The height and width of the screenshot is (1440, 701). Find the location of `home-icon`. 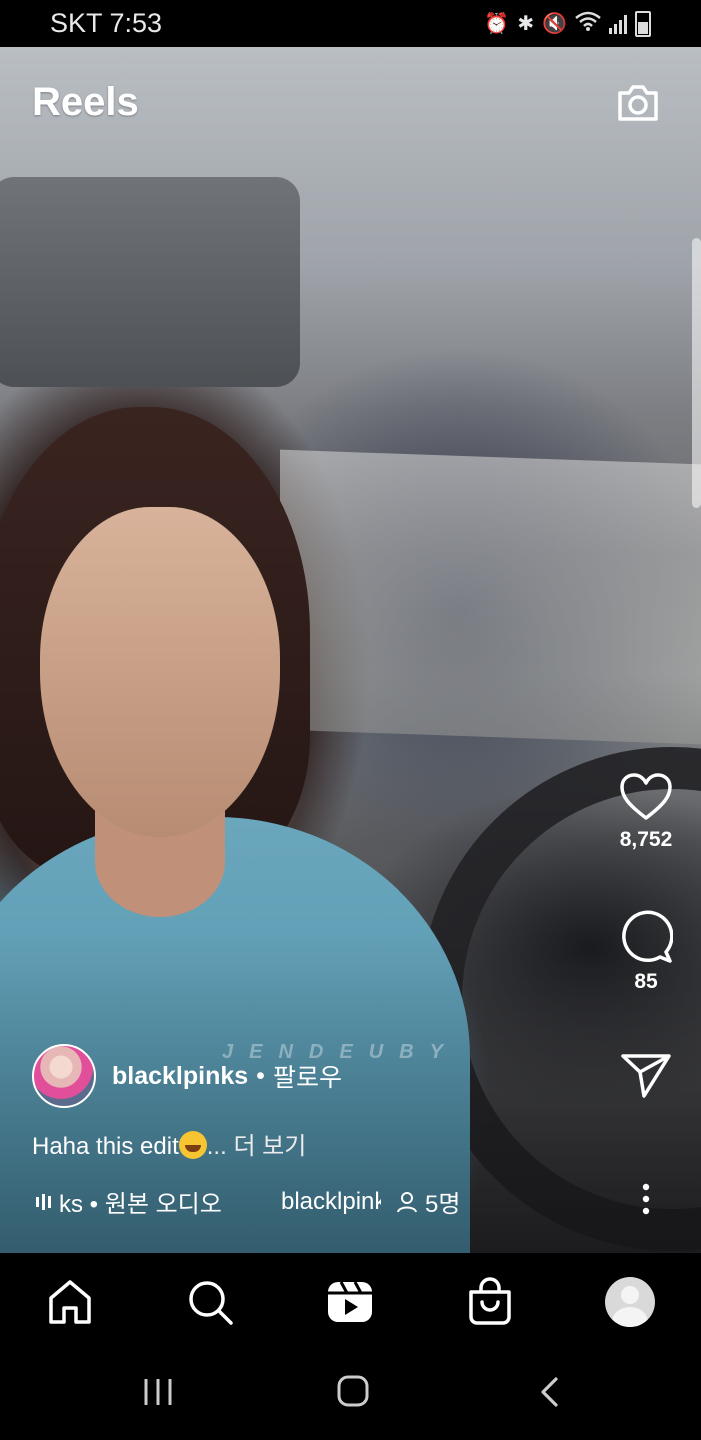

home-icon is located at coordinates (70, 1302).